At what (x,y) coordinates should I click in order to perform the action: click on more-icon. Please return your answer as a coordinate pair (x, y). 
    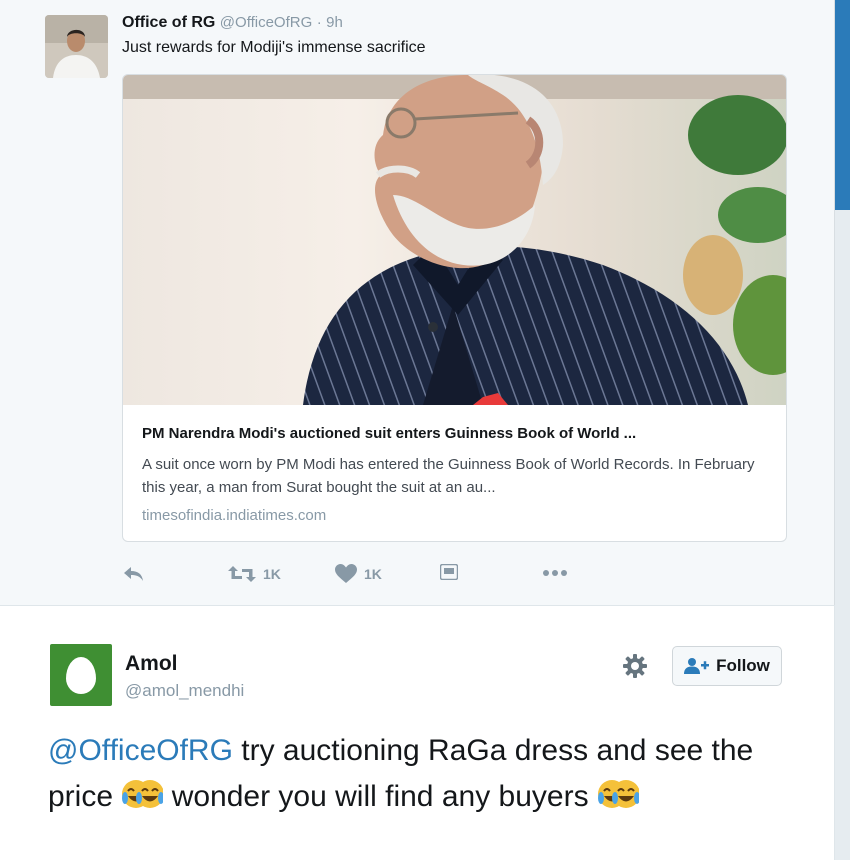
    Looking at the image, I should click on (555, 573).